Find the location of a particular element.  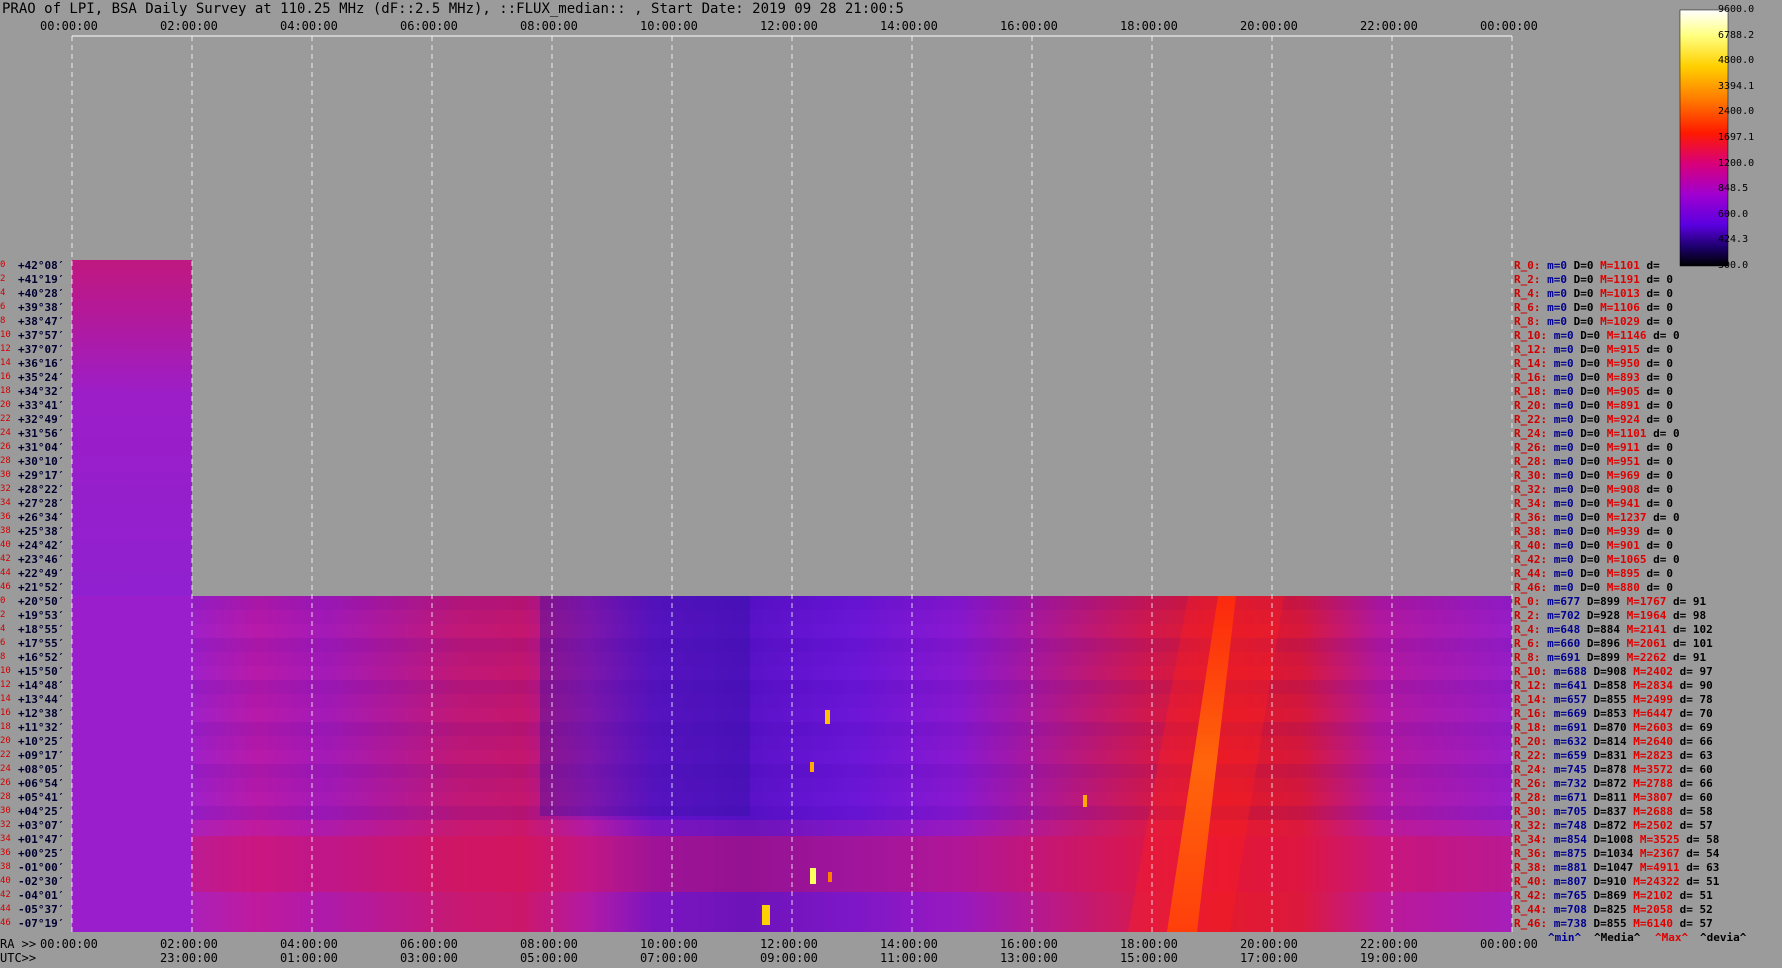

stat-M: M=1767 is located at coordinates (1649, 601).